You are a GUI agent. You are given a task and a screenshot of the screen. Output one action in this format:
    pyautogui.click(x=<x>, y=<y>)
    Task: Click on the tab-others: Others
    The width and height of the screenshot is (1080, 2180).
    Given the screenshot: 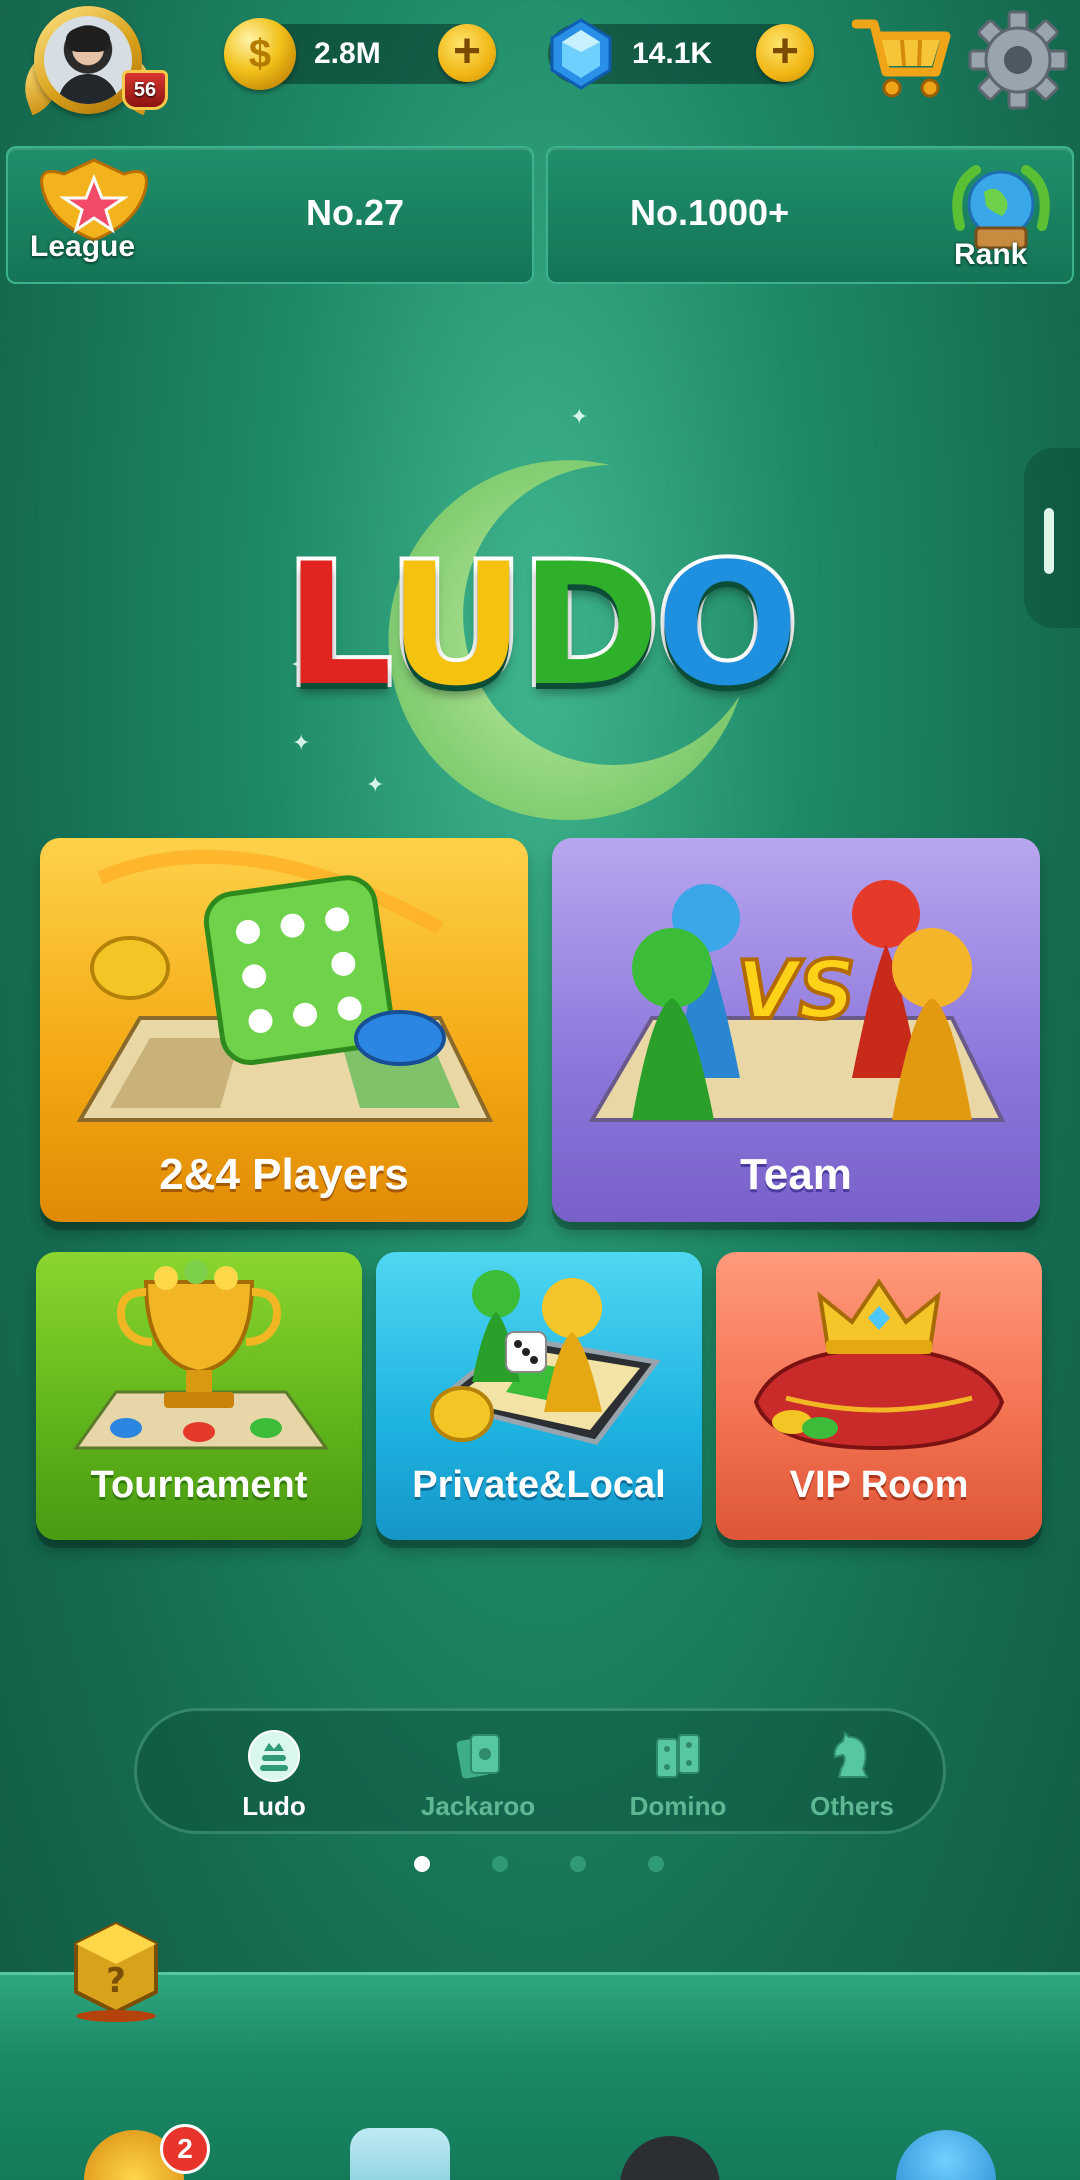 What is the action you would take?
    pyautogui.click(x=852, y=1774)
    